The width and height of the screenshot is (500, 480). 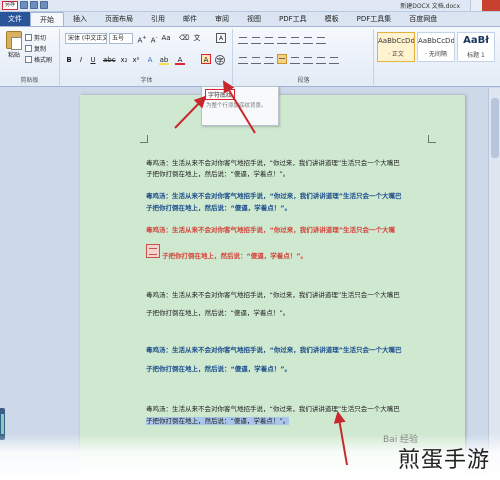 I want to click on clipboard-group: 粘贴 剪切 复制 格式刷 剪贴板, so click(x=30, y=57).